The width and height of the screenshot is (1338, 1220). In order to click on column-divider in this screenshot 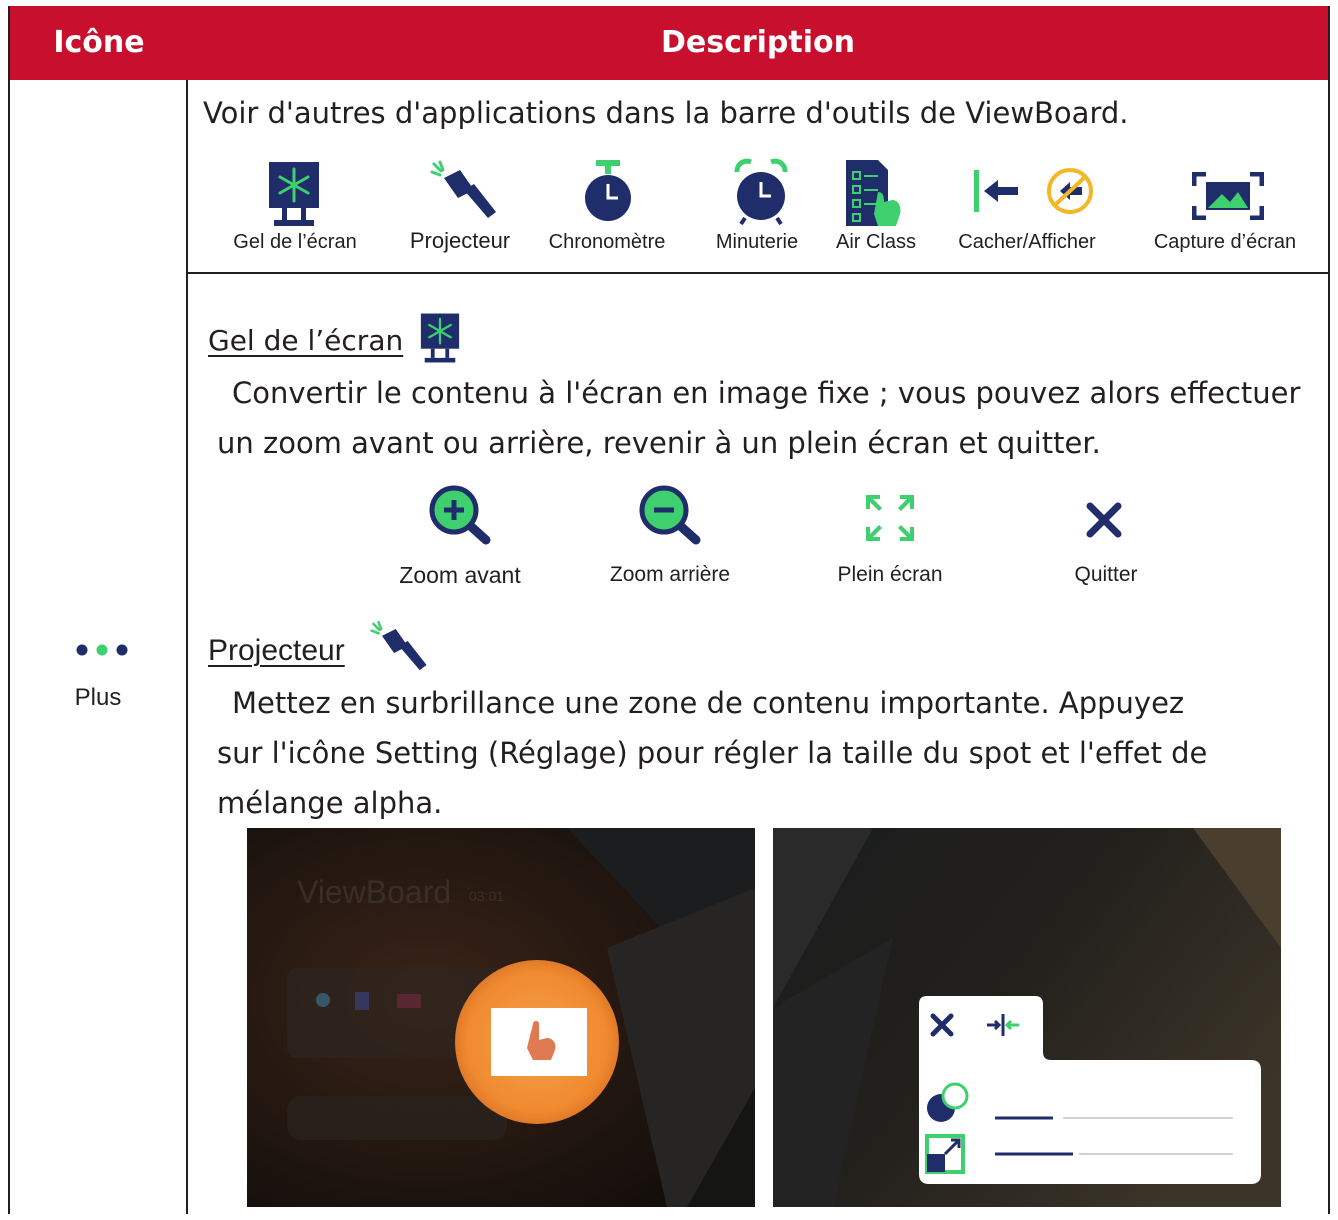, I will do `click(187, 647)`.